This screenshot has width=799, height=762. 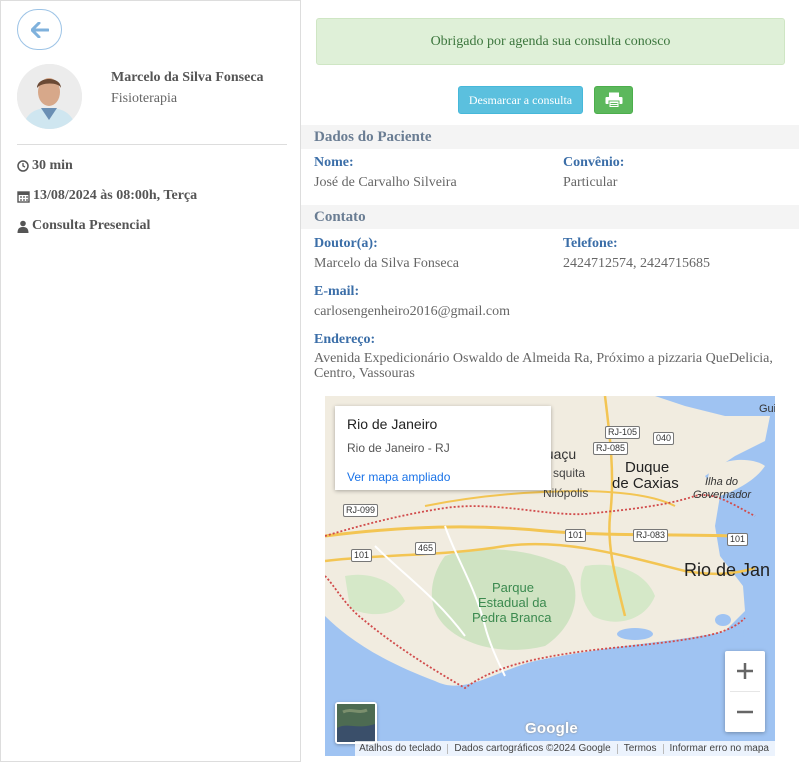 I want to click on map-label-estadual: Estadual da, so click(x=512, y=602).